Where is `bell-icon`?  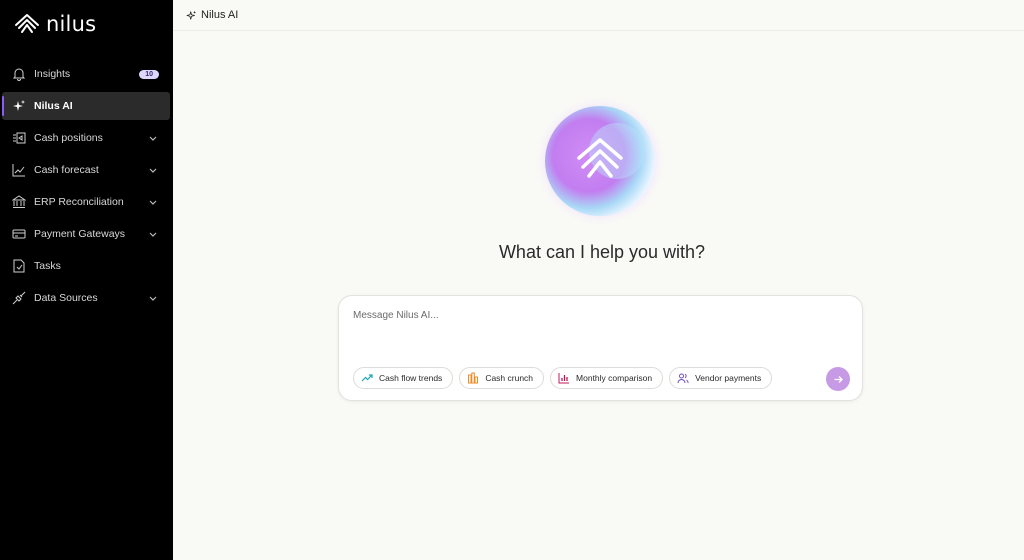
bell-icon is located at coordinates (19, 74).